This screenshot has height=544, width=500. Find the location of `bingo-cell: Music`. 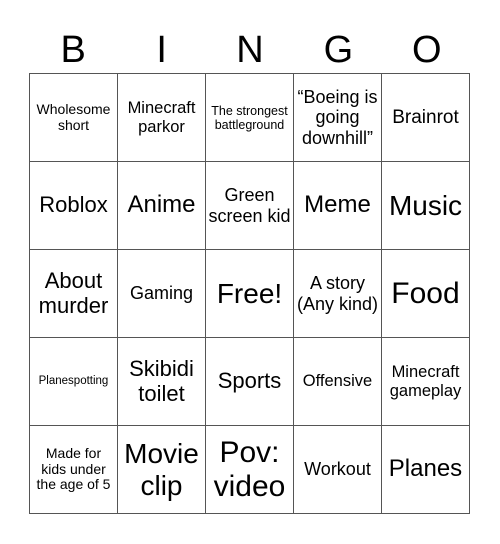

bingo-cell: Music is located at coordinates (426, 206).